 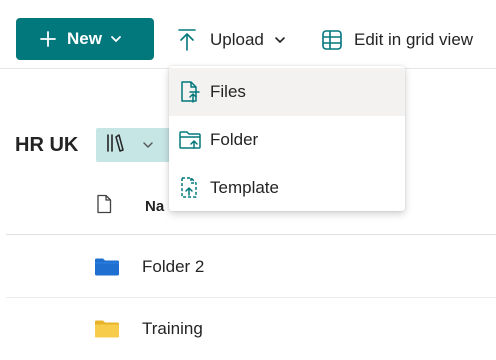 I want to click on edit-in-grid-view-button: Edit in grid view, so click(x=396, y=40).